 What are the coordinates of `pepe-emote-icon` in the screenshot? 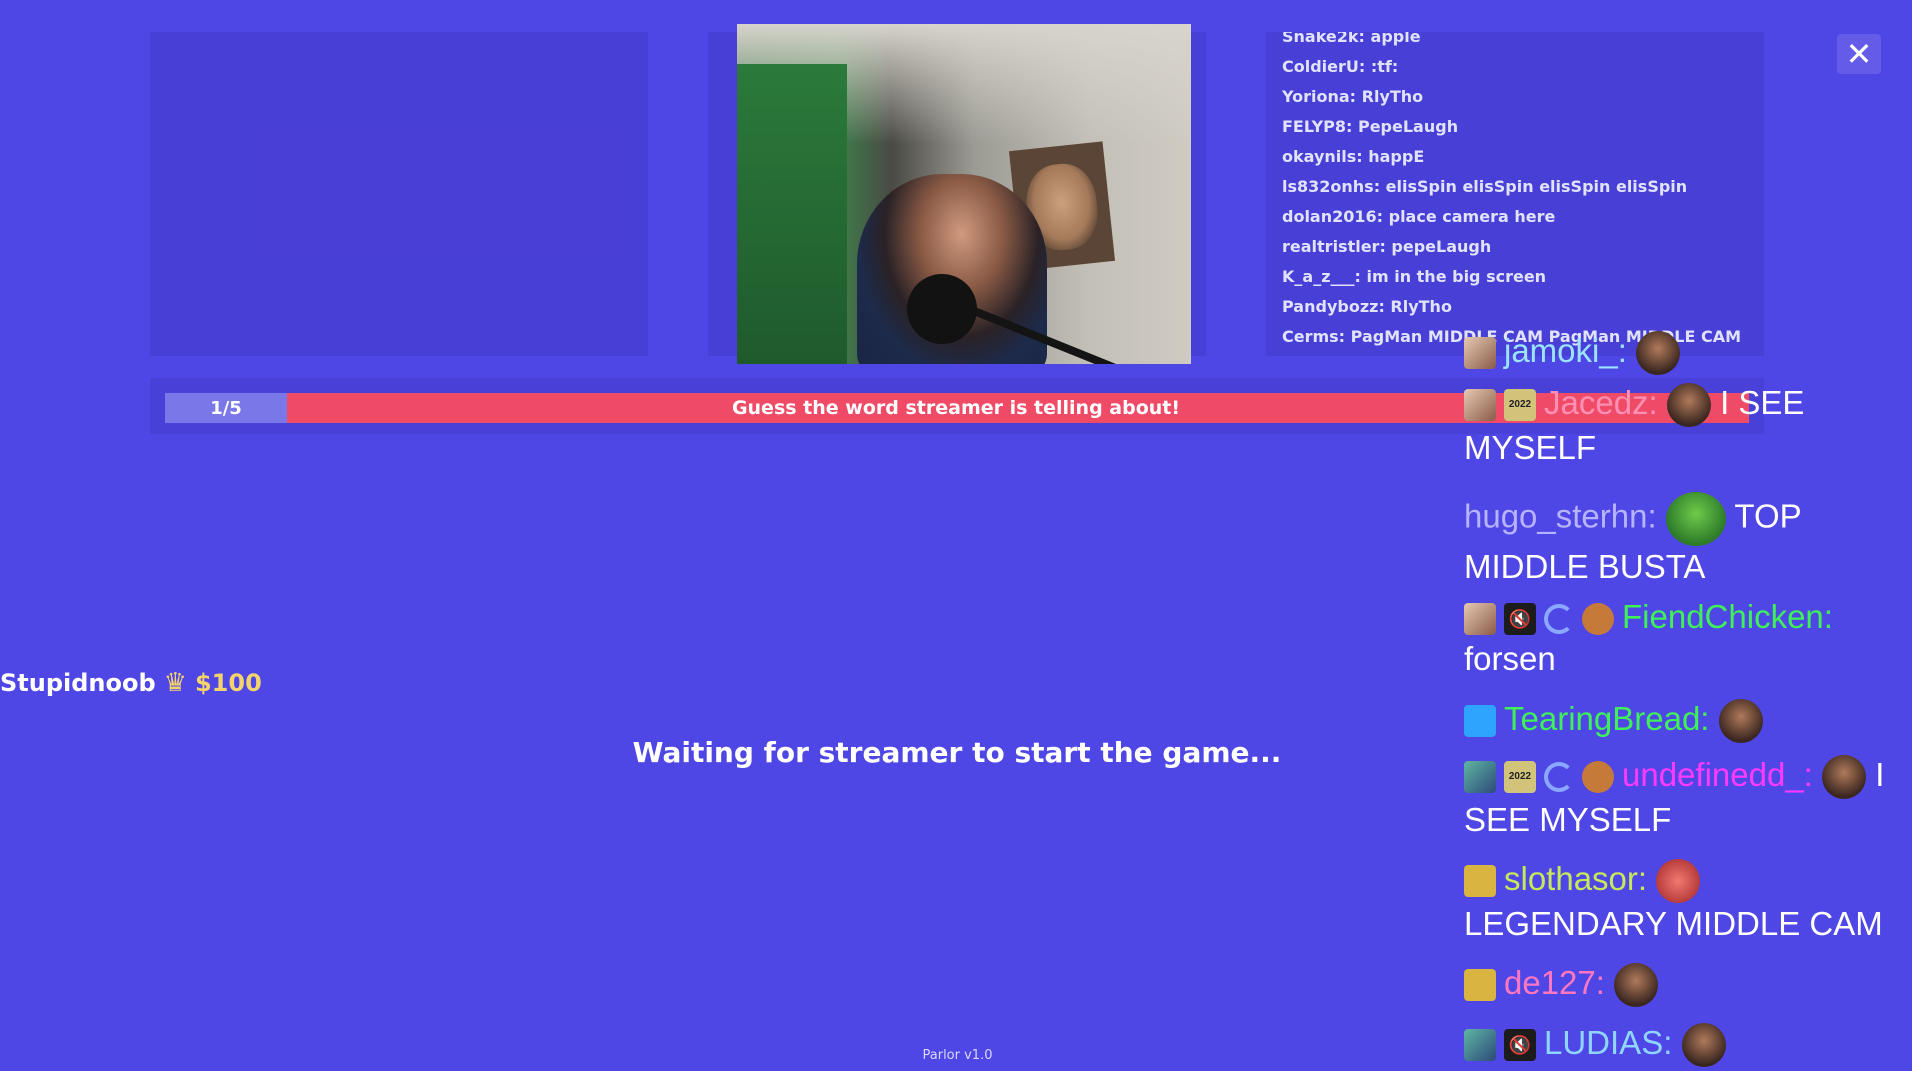 It's located at (1695, 519).